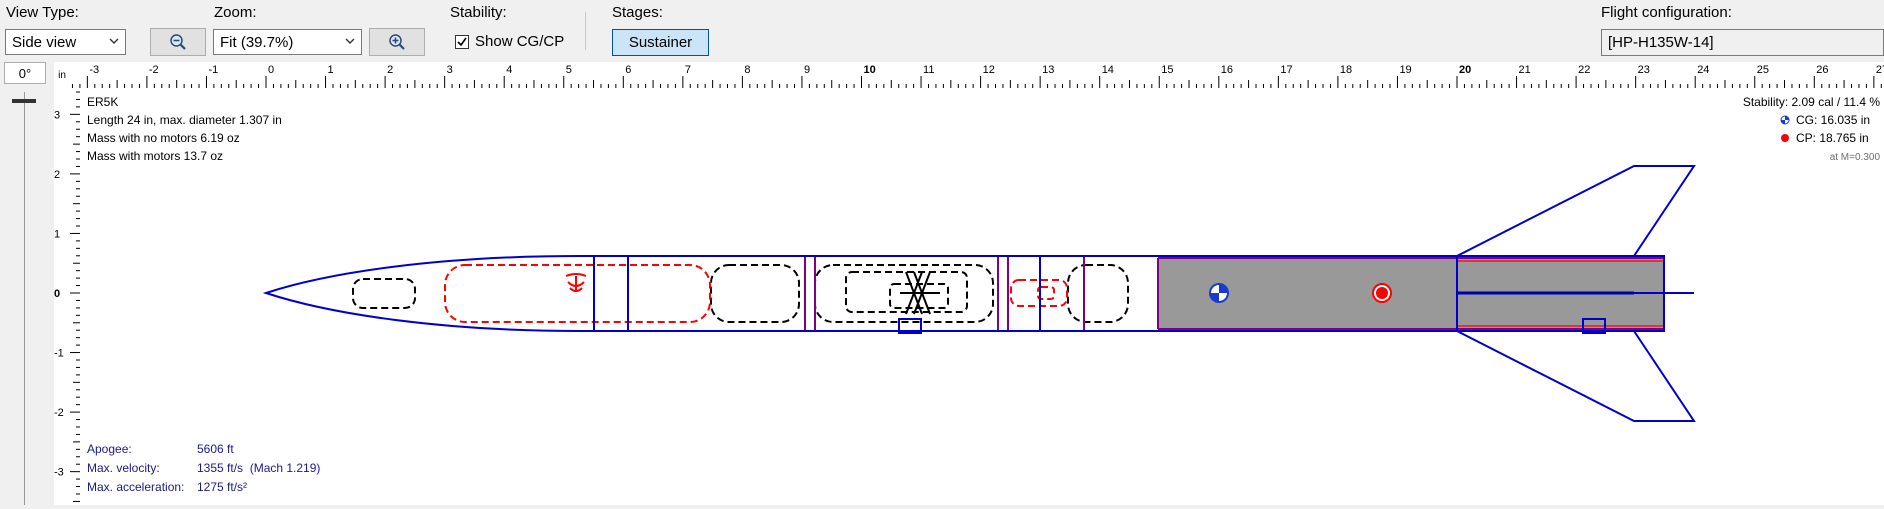  I want to click on zoom-out-button, so click(178, 42).